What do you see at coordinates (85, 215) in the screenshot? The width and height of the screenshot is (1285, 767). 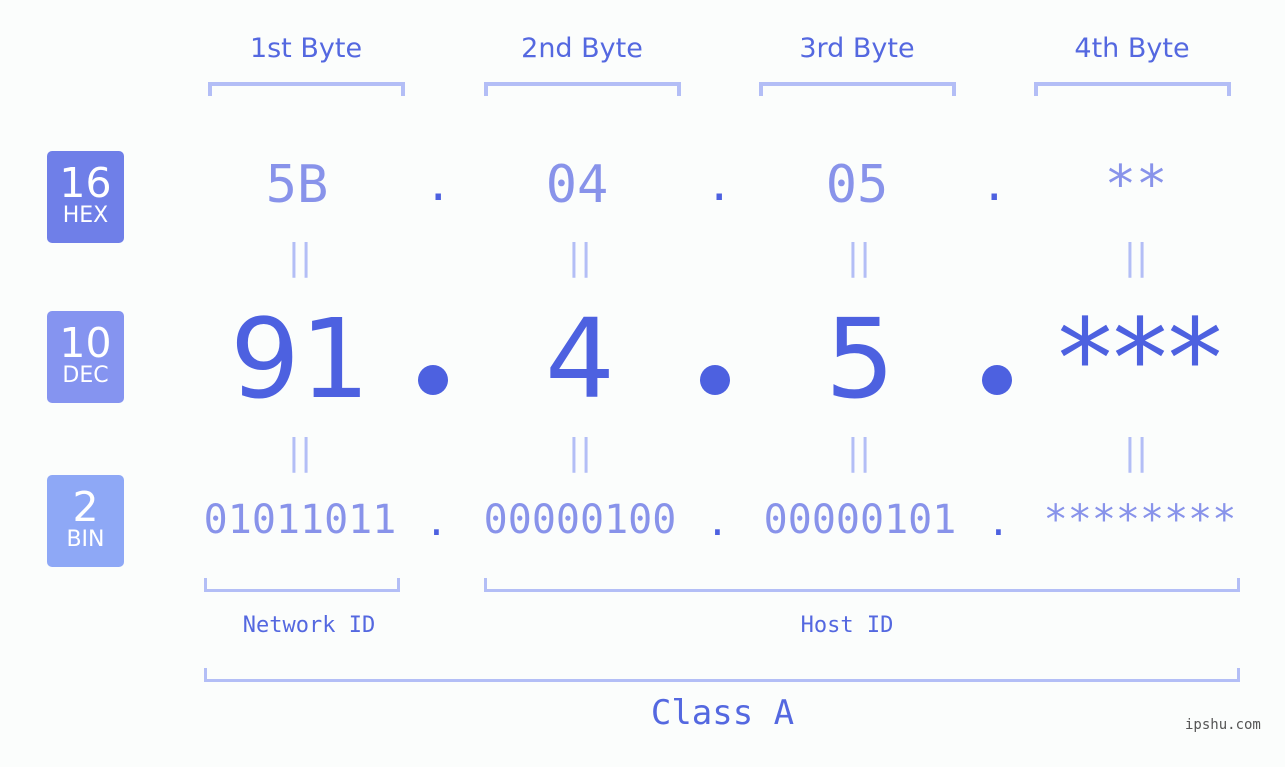 I see `hex-base-label: HEX` at bounding box center [85, 215].